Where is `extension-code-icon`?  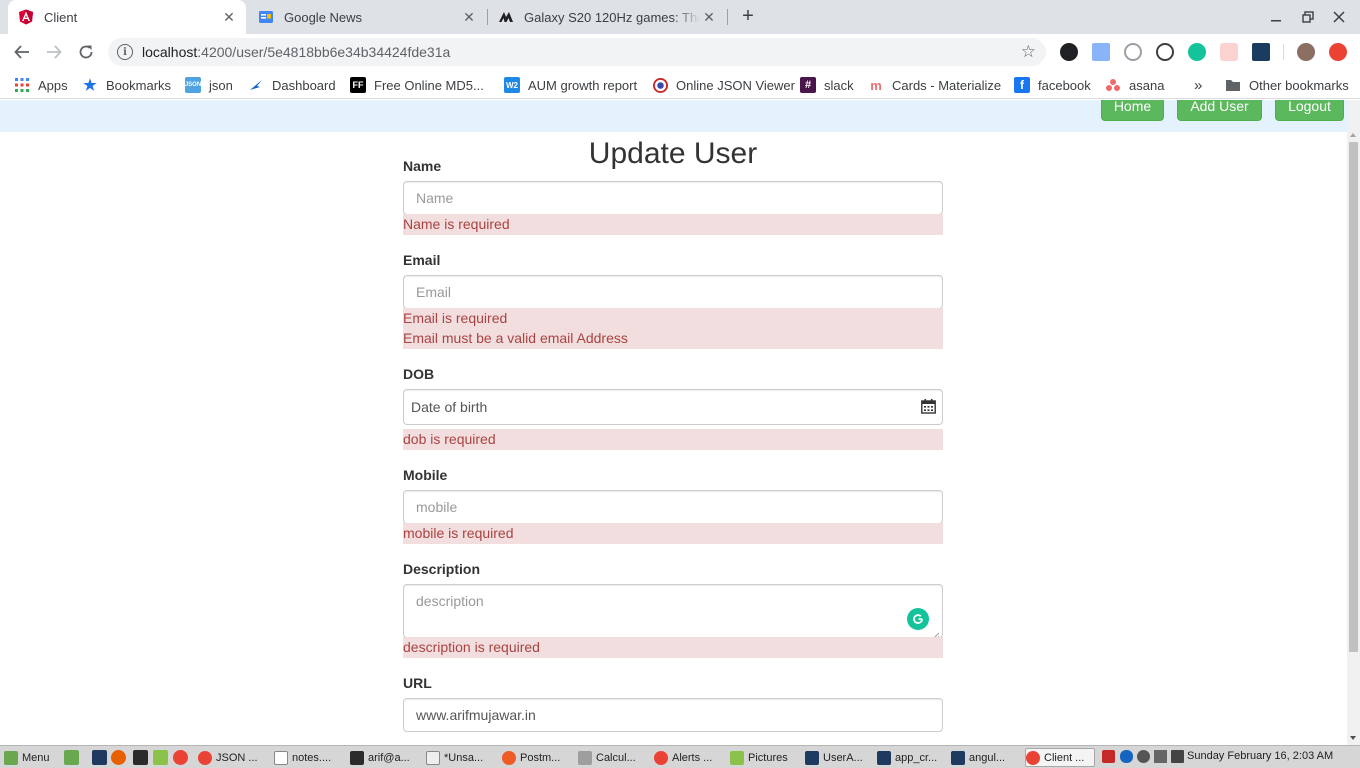
extension-code-icon is located at coordinates (1165, 52).